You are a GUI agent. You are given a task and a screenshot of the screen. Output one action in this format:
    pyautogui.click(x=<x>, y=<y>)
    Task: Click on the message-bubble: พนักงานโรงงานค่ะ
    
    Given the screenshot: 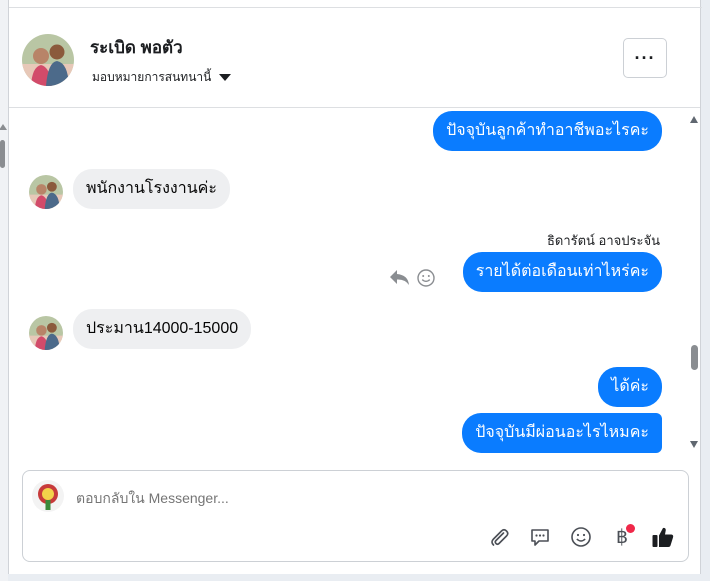 What is the action you would take?
    pyautogui.click(x=151, y=189)
    